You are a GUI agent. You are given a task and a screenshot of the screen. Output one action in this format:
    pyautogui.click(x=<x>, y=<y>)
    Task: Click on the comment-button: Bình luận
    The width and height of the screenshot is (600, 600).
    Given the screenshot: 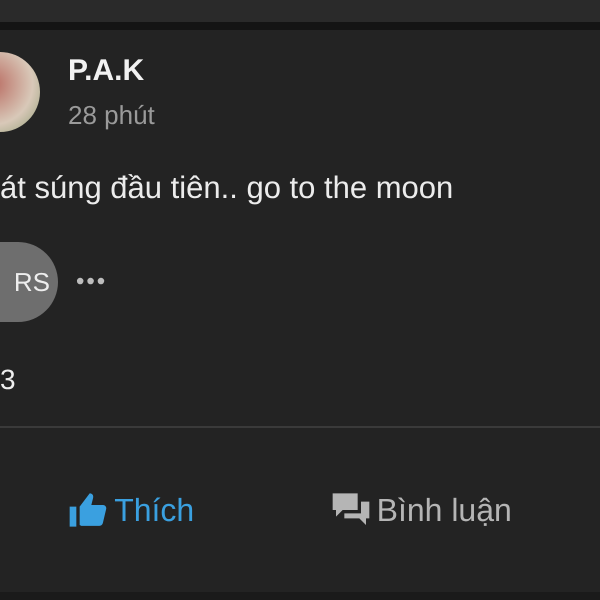 What is the action you would take?
    pyautogui.click(x=421, y=510)
    